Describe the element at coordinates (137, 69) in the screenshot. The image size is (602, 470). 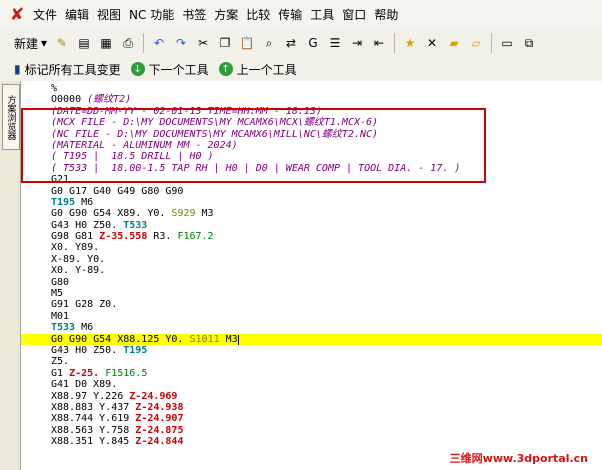
I see `arrow-down-icon: ↓` at that location.